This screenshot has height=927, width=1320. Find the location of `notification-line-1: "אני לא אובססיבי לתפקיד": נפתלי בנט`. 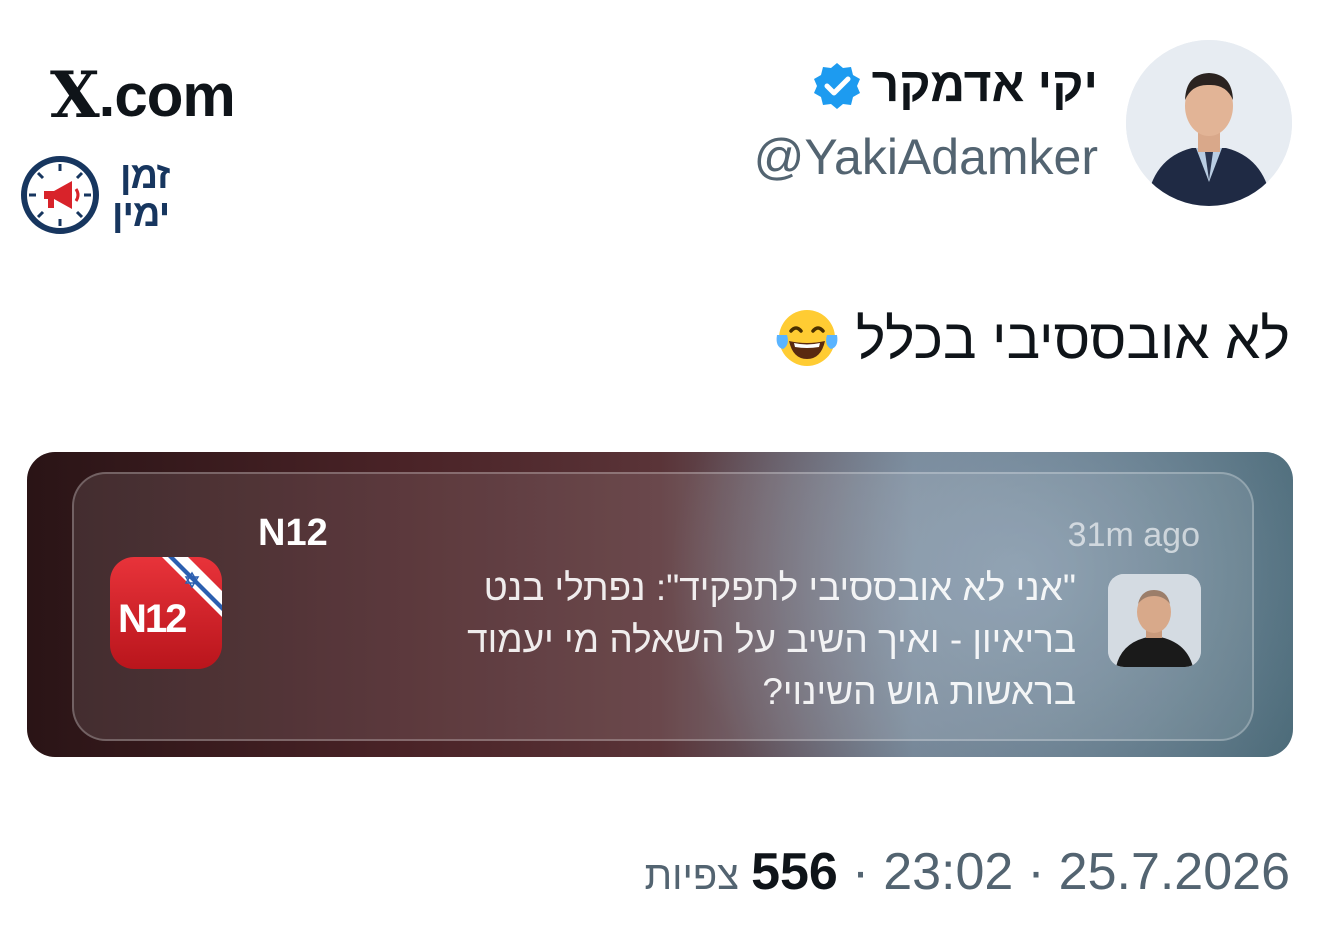

notification-line-1: "אני לא אובססיבי לתפקיד": נפתלי בנט is located at coordinates (779, 587).